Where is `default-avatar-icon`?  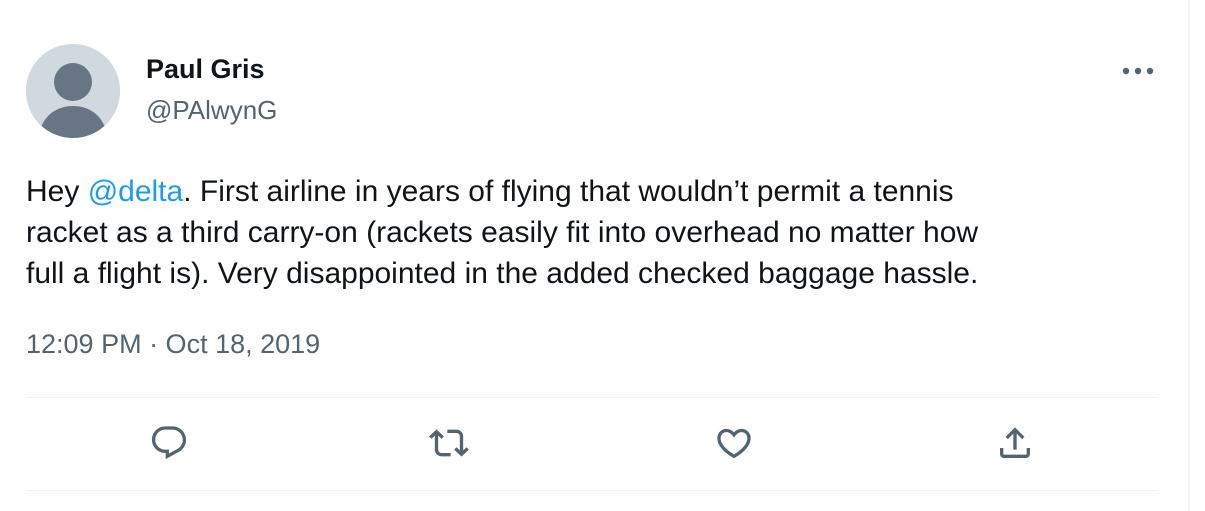
default-avatar-icon is located at coordinates (73, 91).